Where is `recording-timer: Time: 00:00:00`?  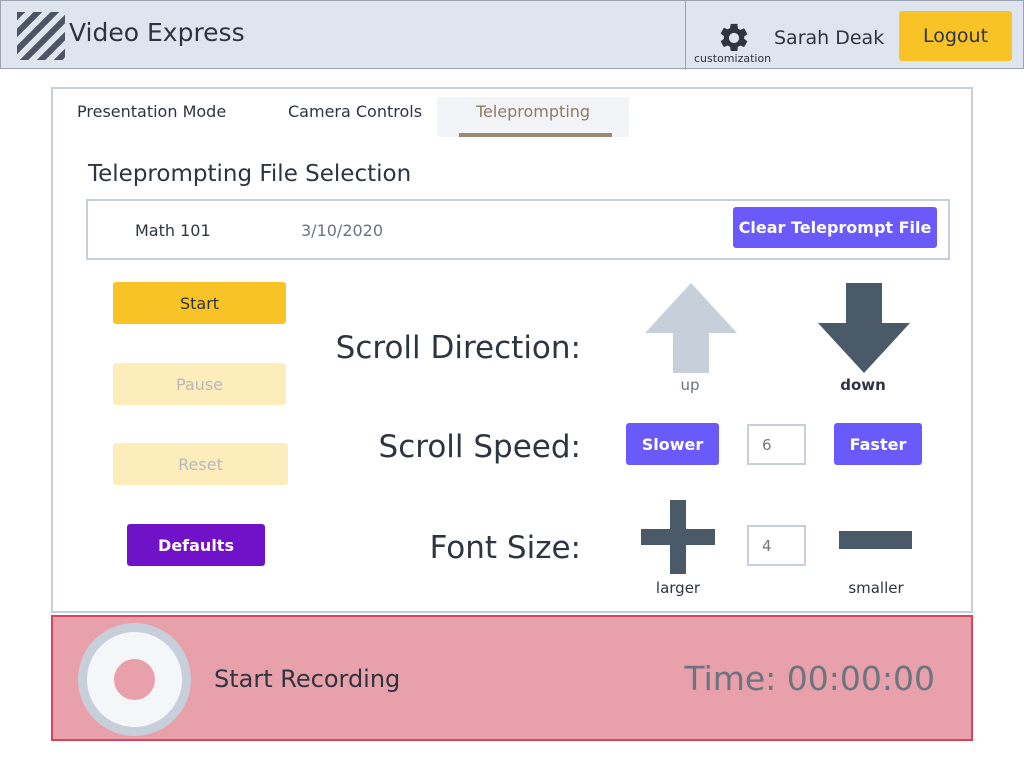
recording-timer: Time: 00:00:00 is located at coordinates (809, 678).